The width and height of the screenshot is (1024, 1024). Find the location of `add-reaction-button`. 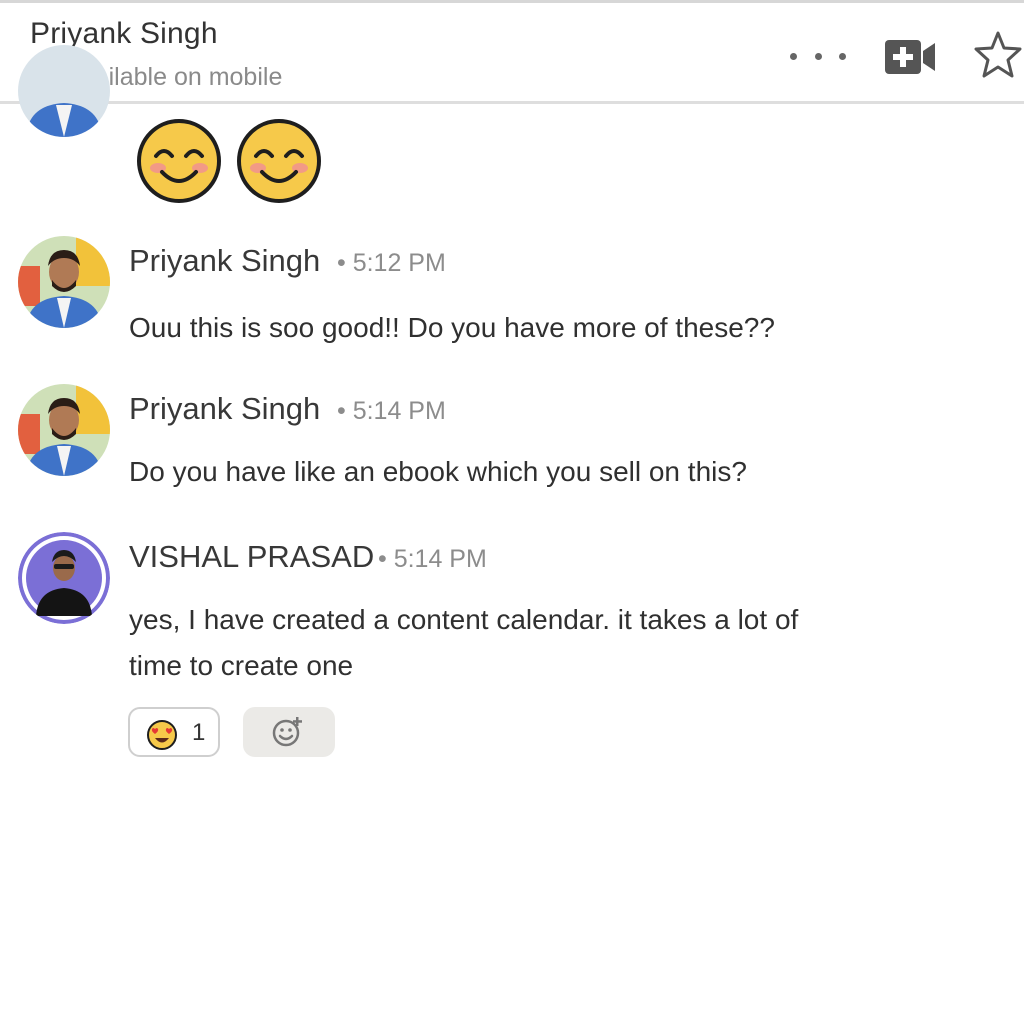

add-reaction-button is located at coordinates (289, 732).